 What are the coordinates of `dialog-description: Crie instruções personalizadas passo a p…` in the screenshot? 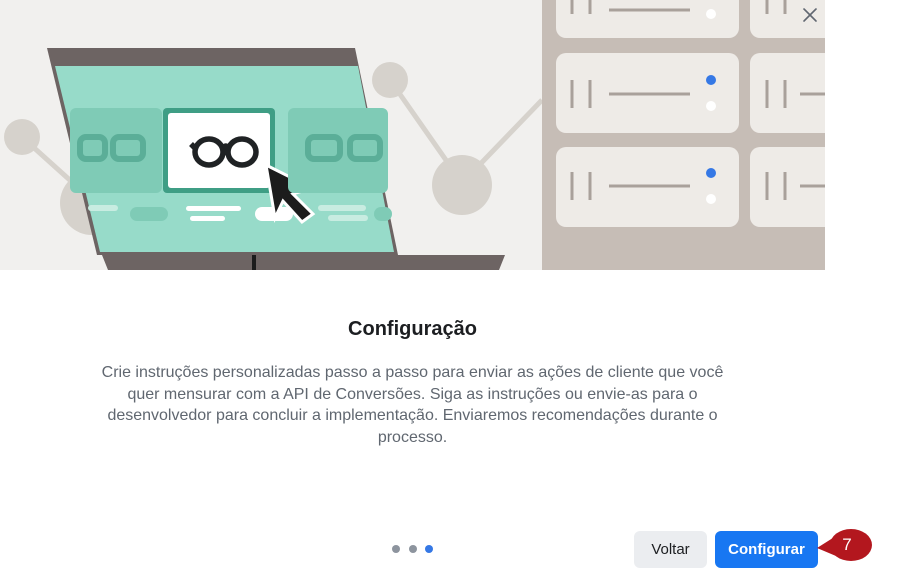 It's located at (412, 405).